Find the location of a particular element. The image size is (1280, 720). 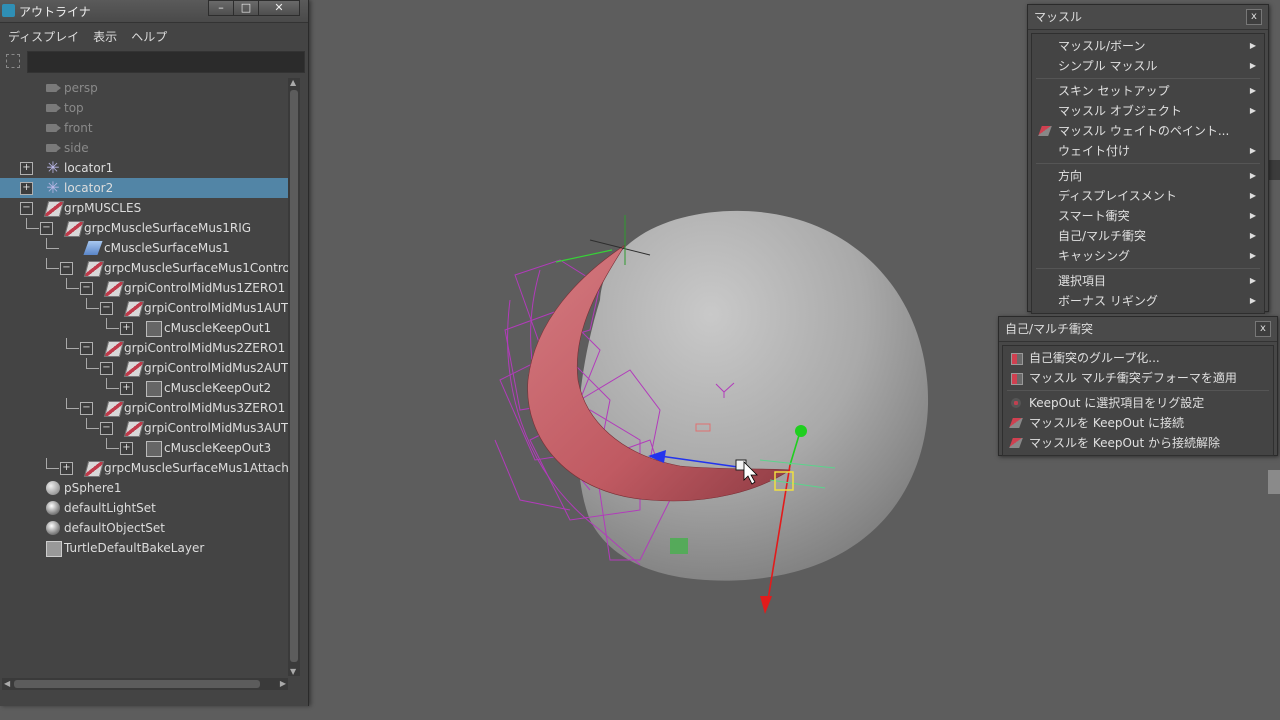

muscle-surface-icon is located at coordinates (93, 248).